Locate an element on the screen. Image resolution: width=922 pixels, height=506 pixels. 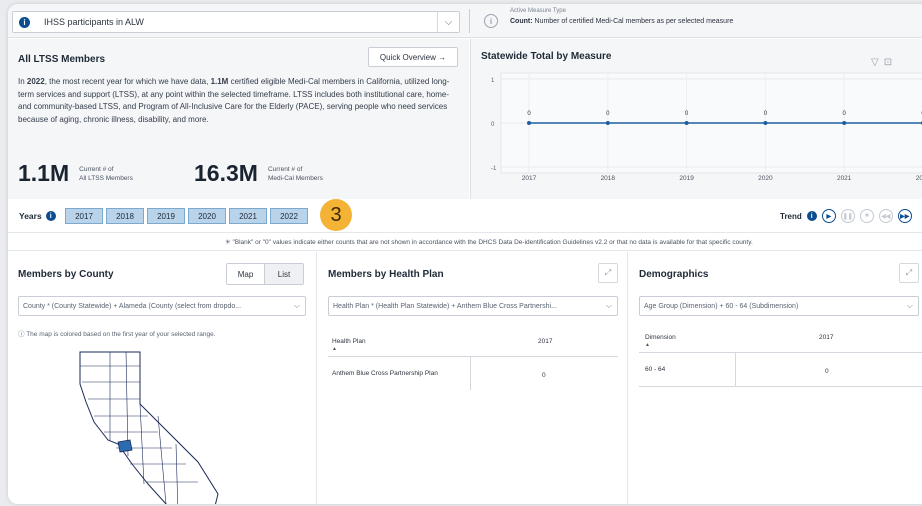
stat-value: 1.1M is located at coordinates (44, 173).